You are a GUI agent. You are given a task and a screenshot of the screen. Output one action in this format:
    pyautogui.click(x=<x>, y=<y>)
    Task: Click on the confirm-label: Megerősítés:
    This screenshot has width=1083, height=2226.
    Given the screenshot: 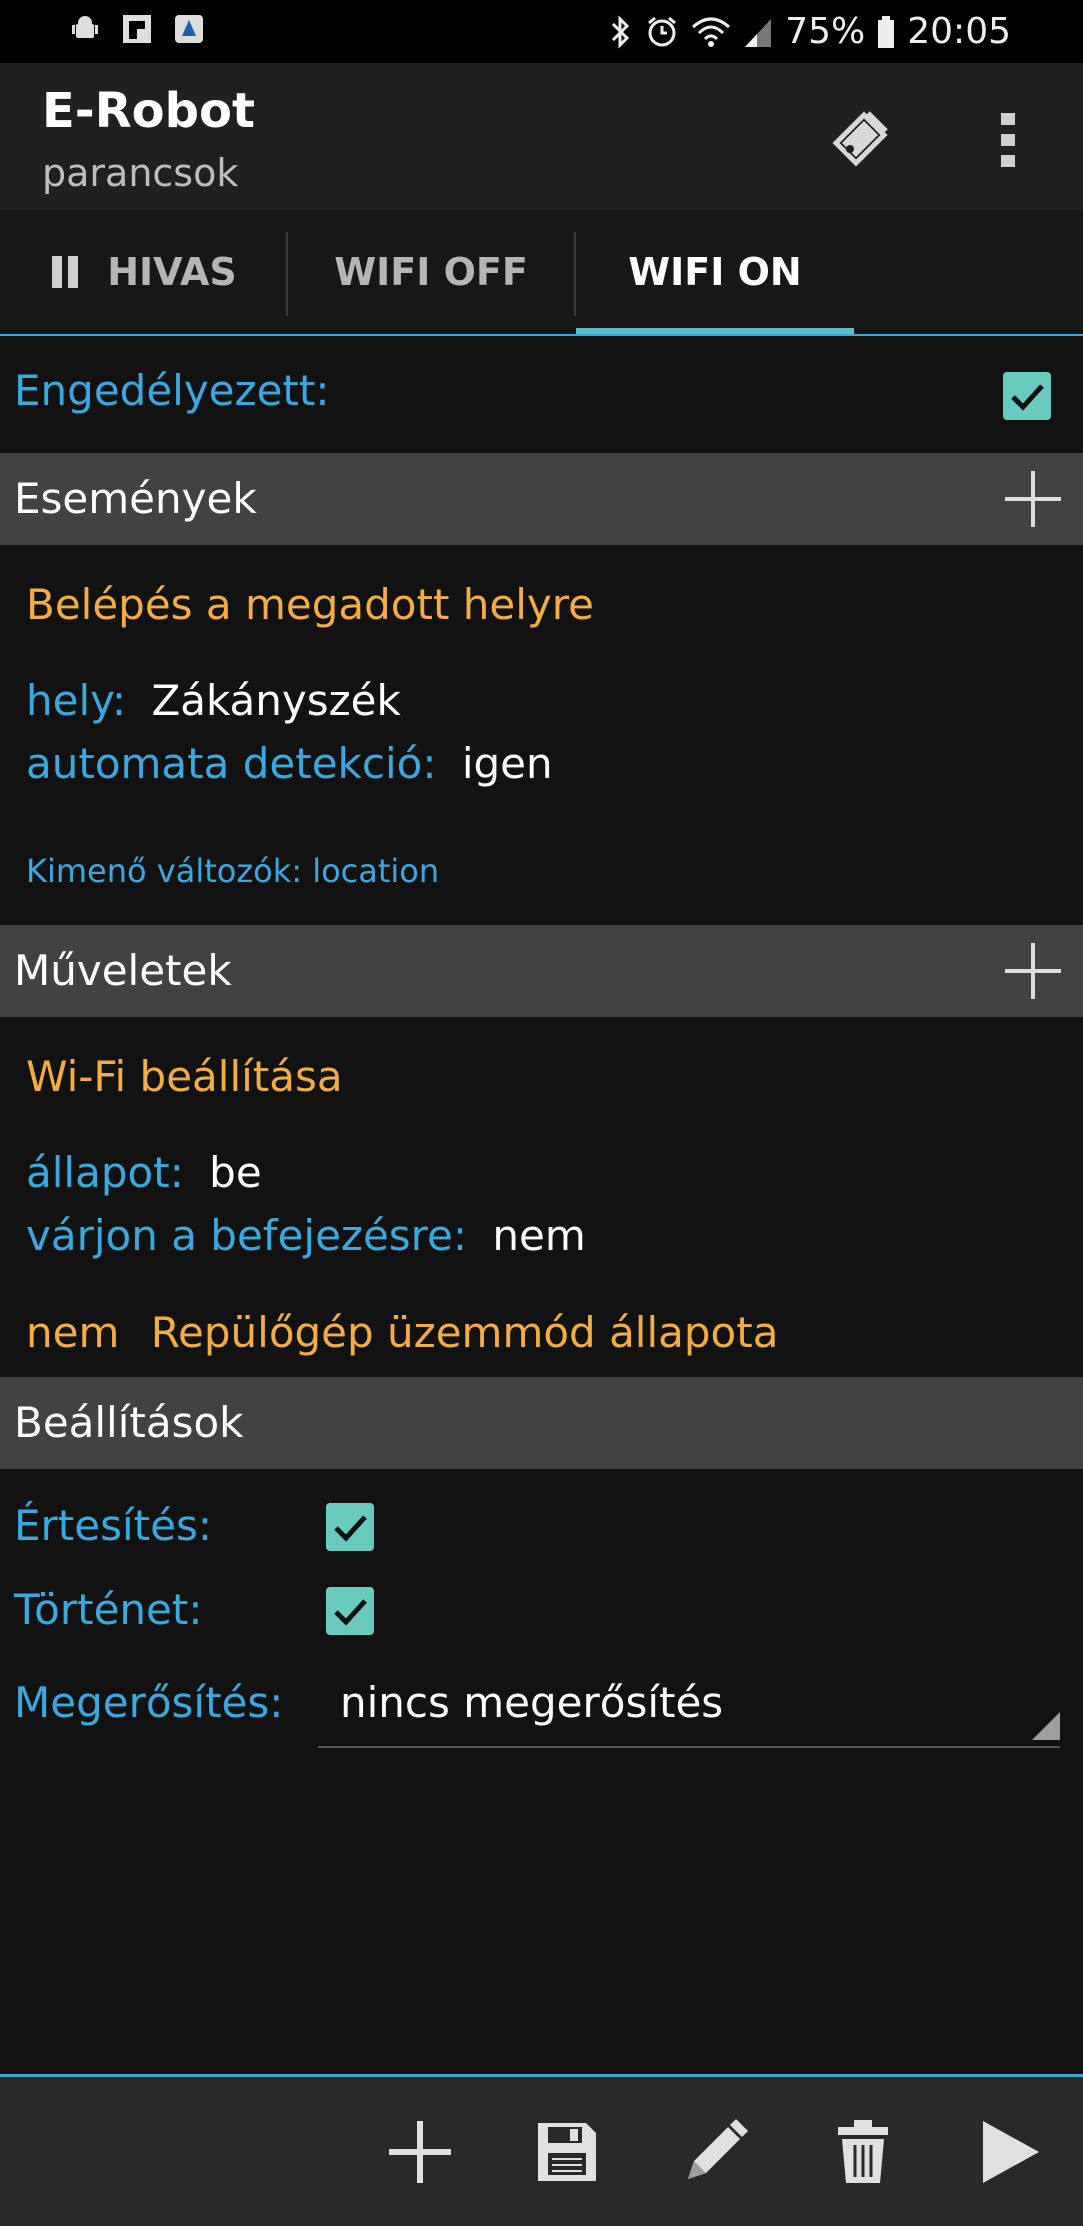 What is the action you would take?
    pyautogui.click(x=149, y=1702)
    